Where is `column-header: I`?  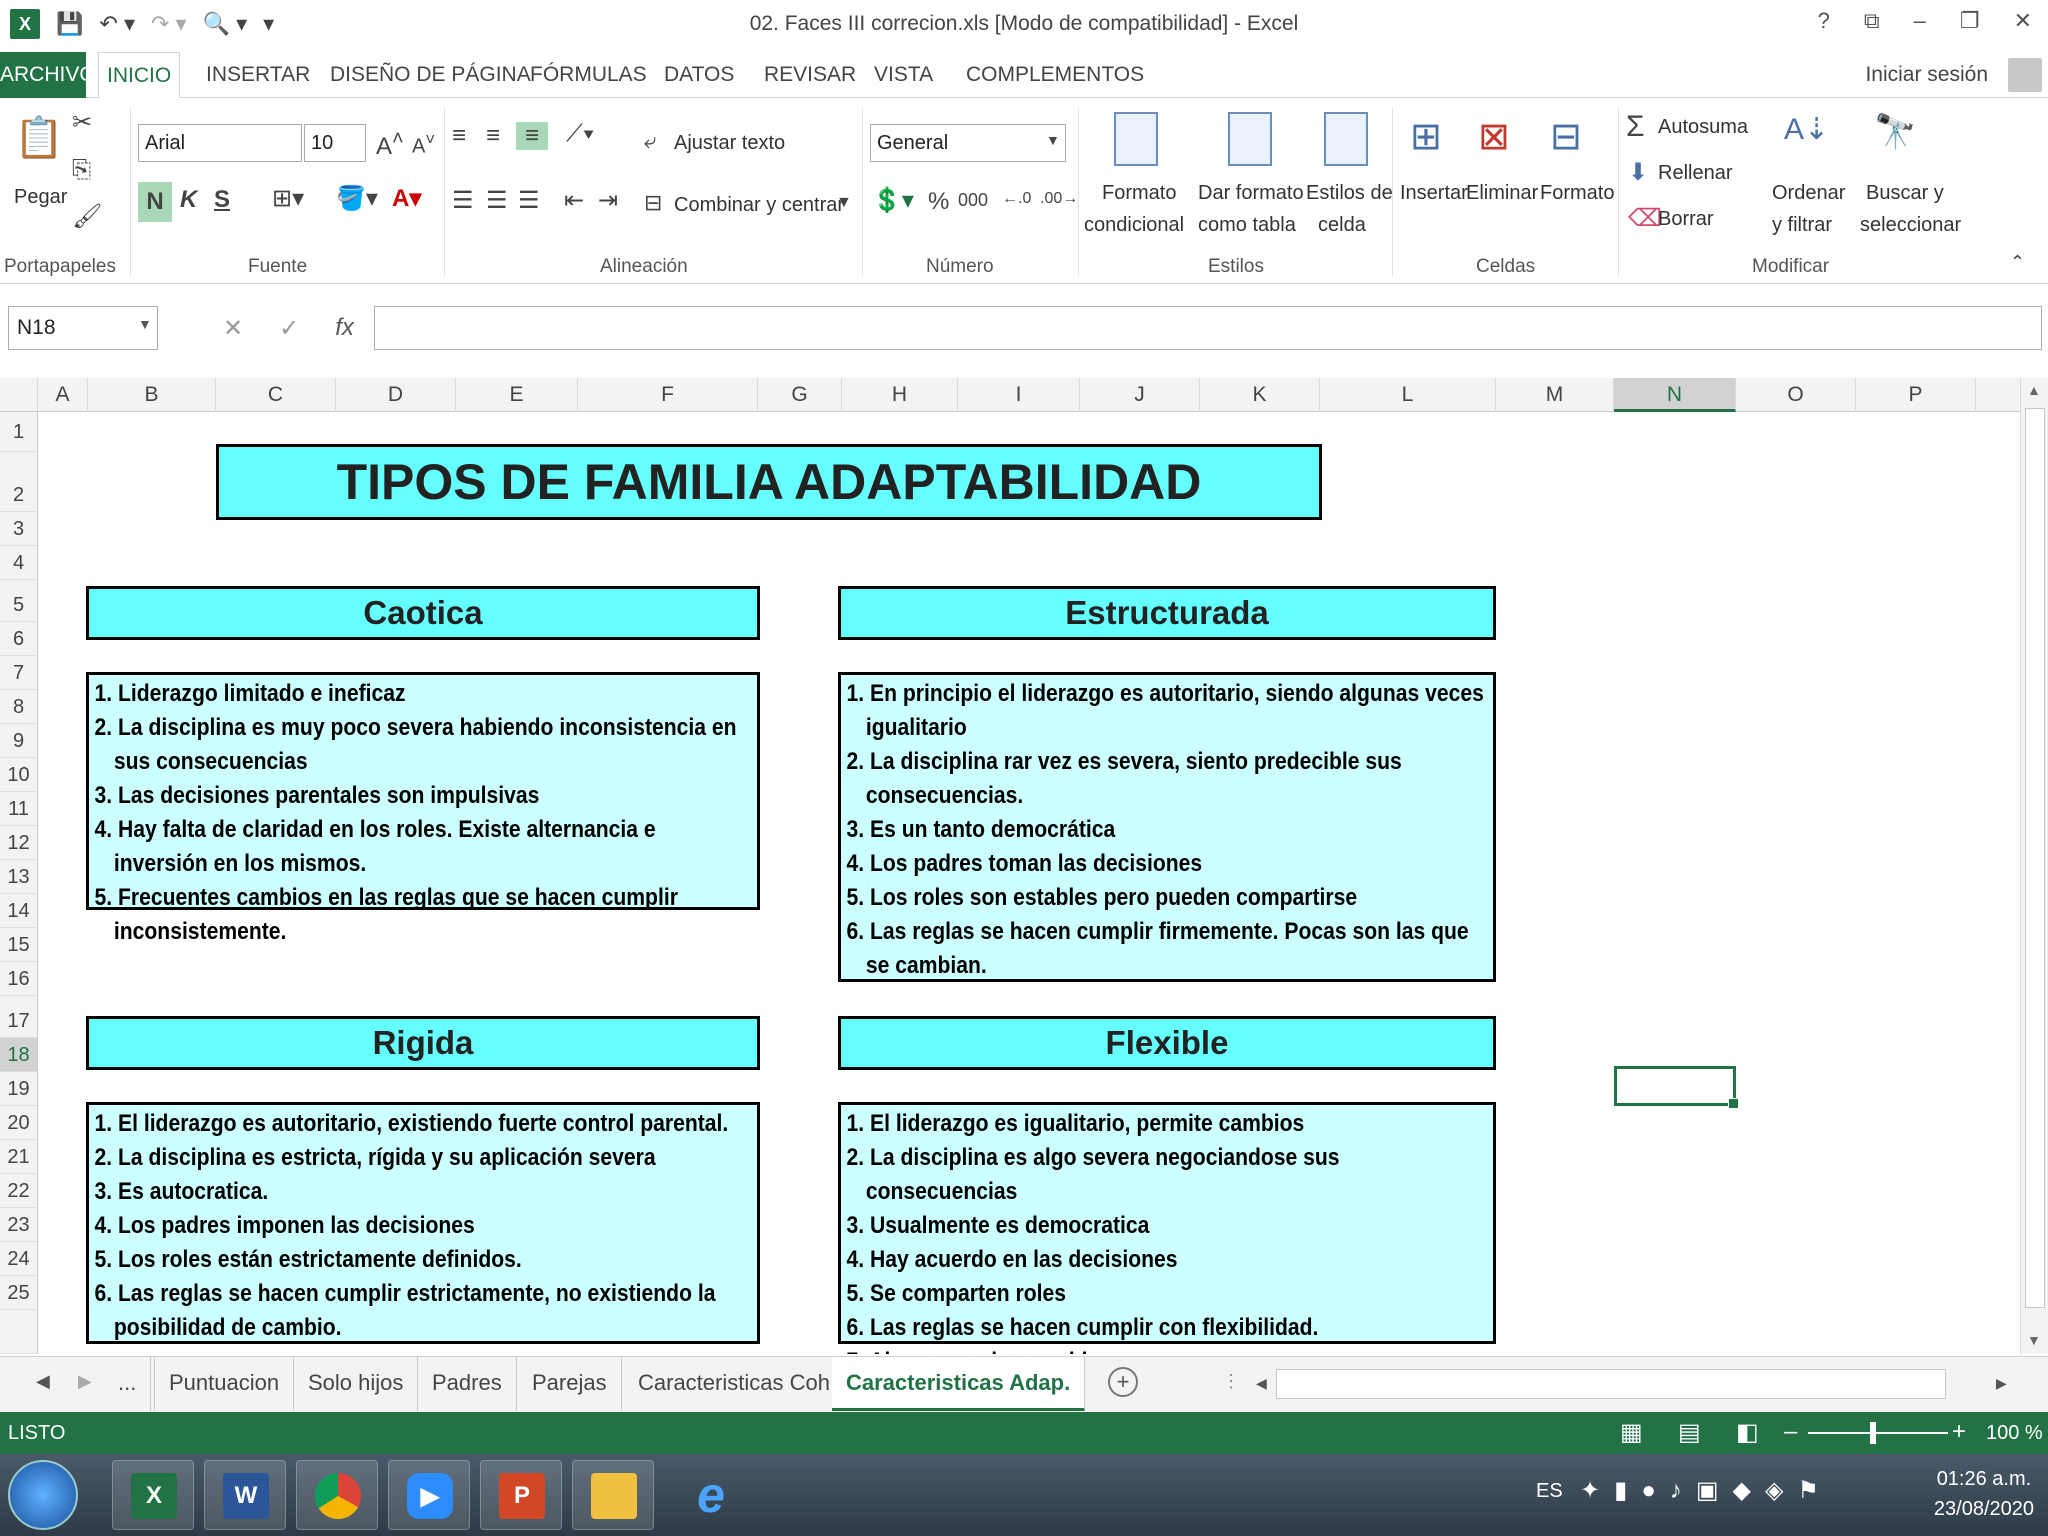
column-header: I is located at coordinates (1019, 395).